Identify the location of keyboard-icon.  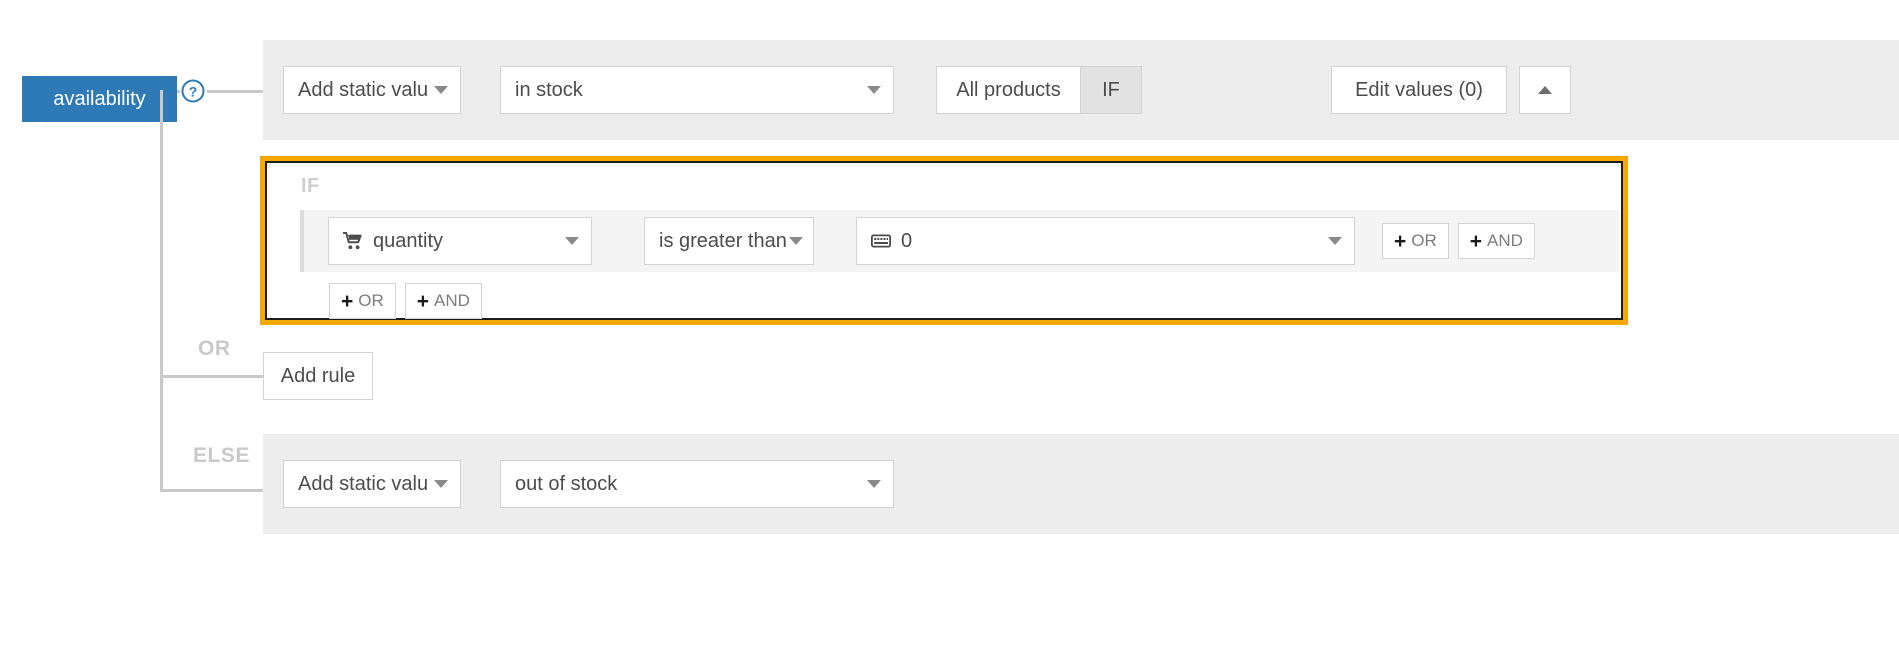
(881, 241).